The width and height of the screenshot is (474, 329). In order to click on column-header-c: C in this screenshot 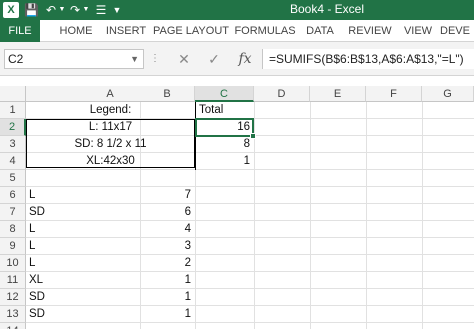, I will do `click(224, 94)`.